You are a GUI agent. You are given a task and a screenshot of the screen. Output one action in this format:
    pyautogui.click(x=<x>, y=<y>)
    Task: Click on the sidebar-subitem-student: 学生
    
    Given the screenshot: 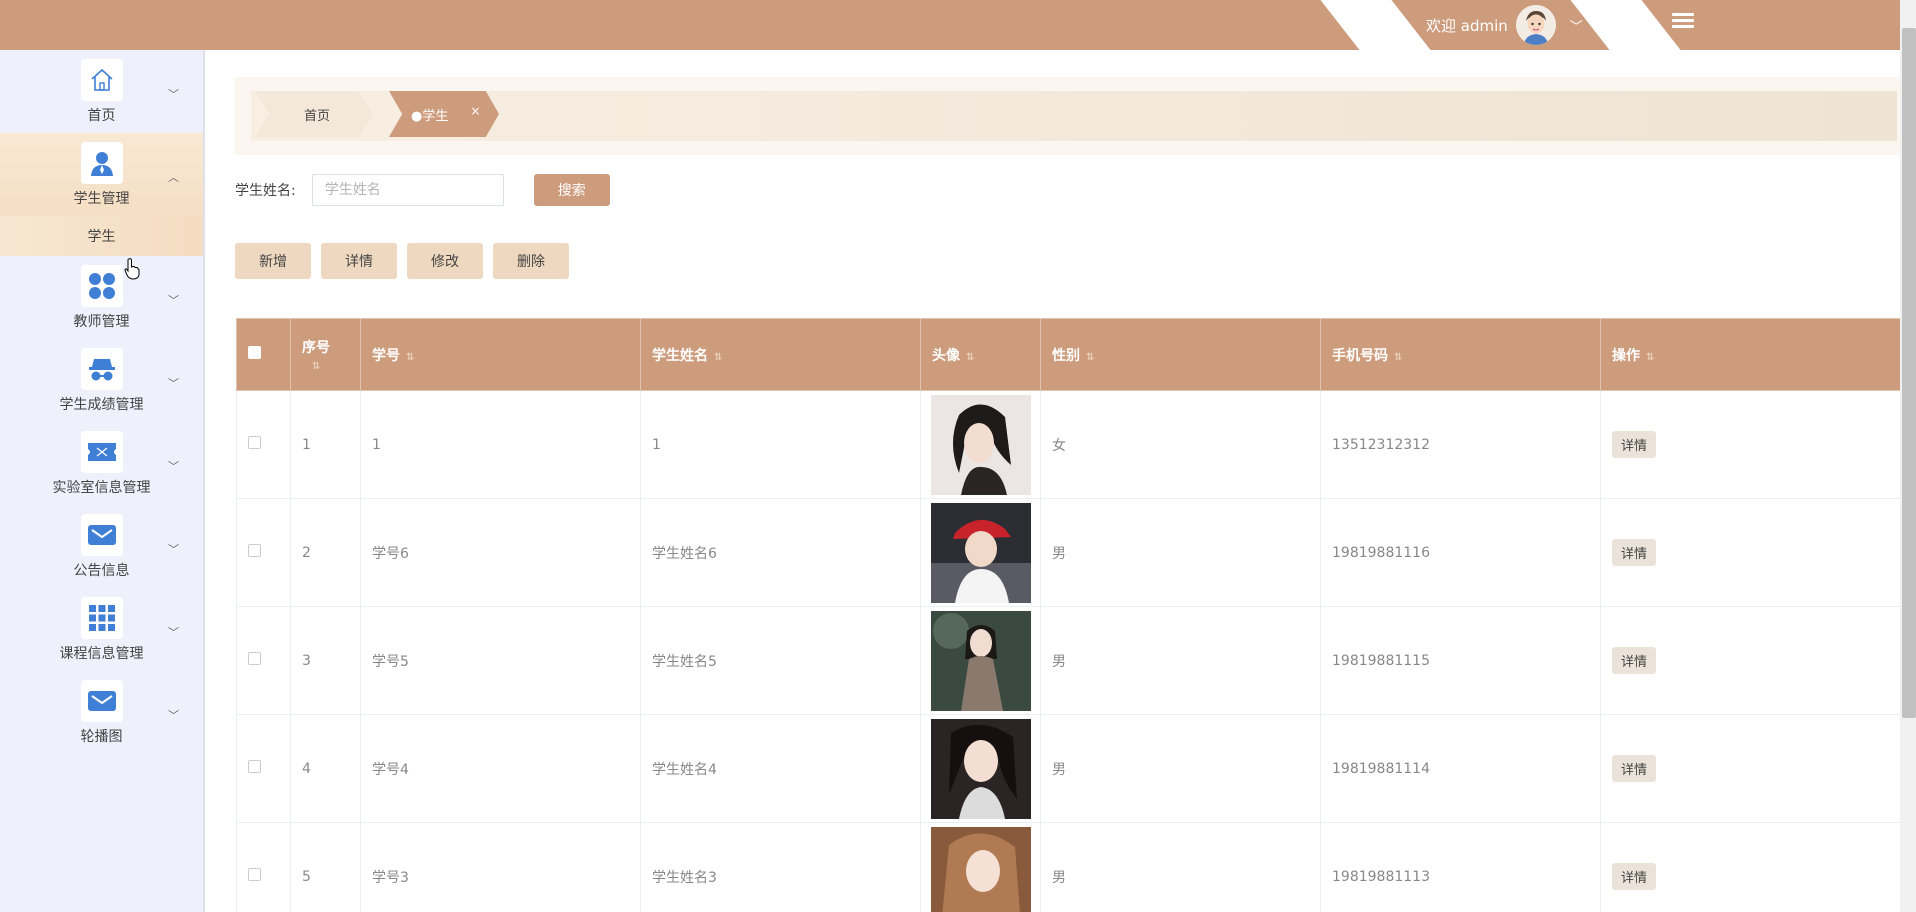 What is the action you would take?
    pyautogui.click(x=101, y=236)
    